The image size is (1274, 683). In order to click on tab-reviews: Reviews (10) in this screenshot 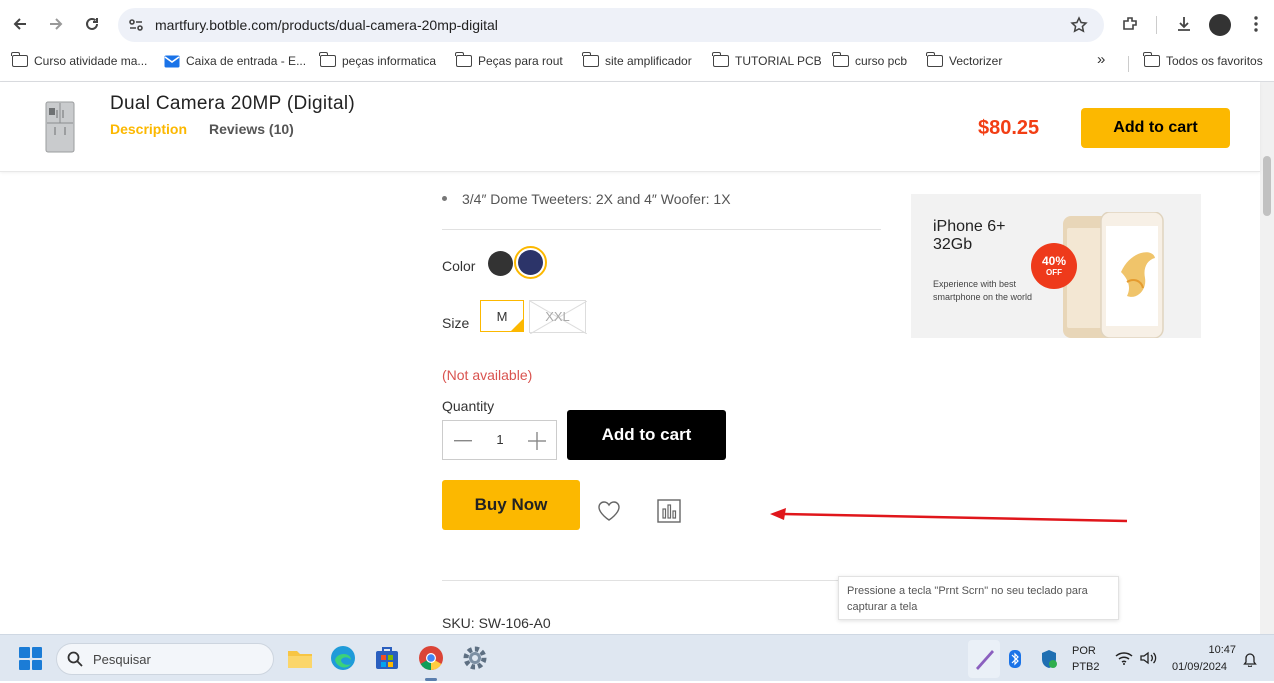, I will do `click(251, 129)`.